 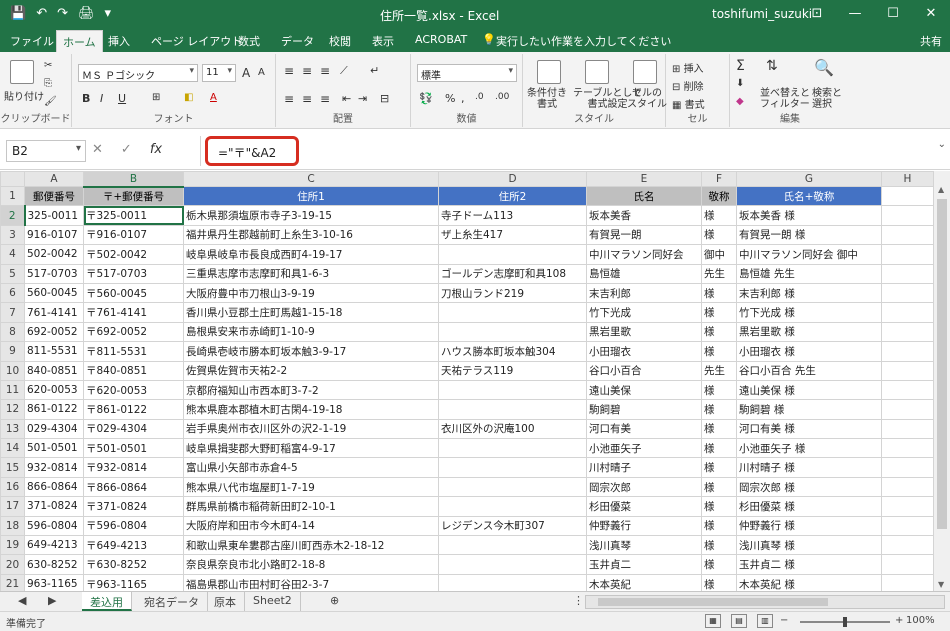 I want to click on cell-g: 中川マラソン同好会 御中, so click(x=809, y=254).